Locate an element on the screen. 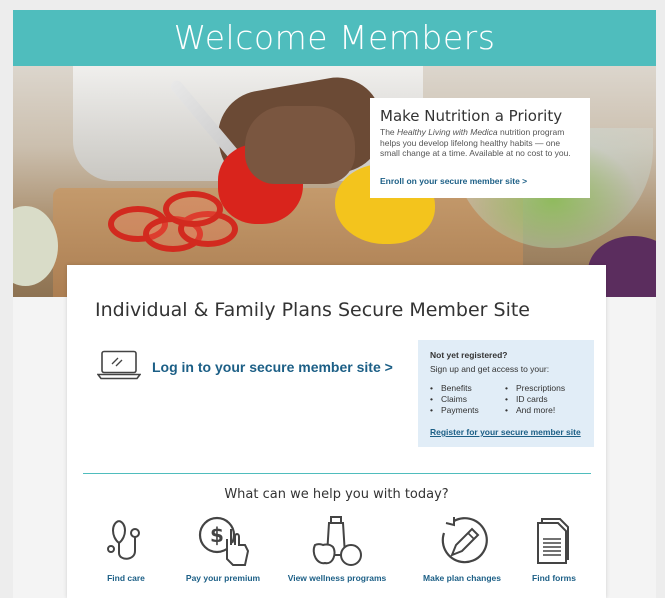 The width and height of the screenshot is (665, 598). dollar-hand-icon: $ is located at coordinates (224, 541).